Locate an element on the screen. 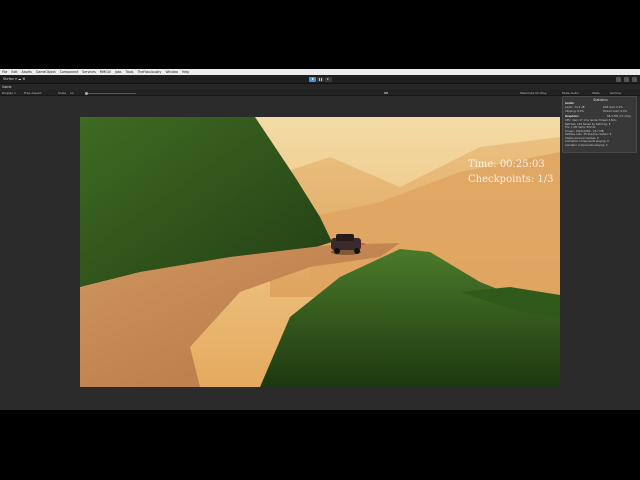 The width and height of the screenshot is (640, 480). toolbar-right-icons is located at coordinates (626, 79).